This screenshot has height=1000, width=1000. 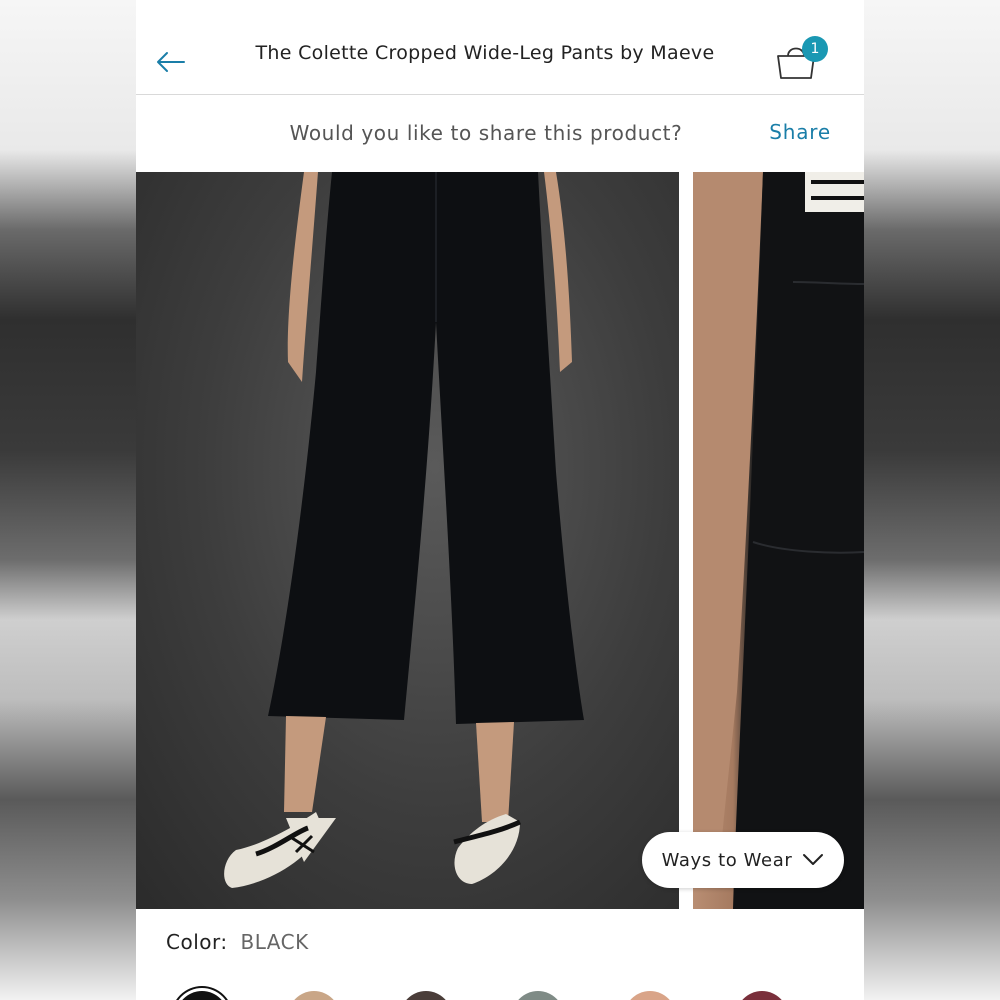 What do you see at coordinates (274, 942) in the screenshot?
I see `color-value: BLACK` at bounding box center [274, 942].